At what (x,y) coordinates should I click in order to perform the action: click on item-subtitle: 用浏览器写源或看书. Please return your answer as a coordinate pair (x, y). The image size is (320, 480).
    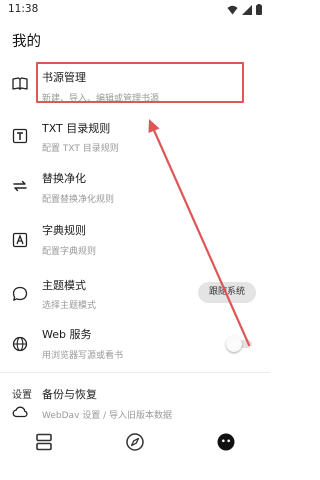
    Looking at the image, I should click on (83, 356).